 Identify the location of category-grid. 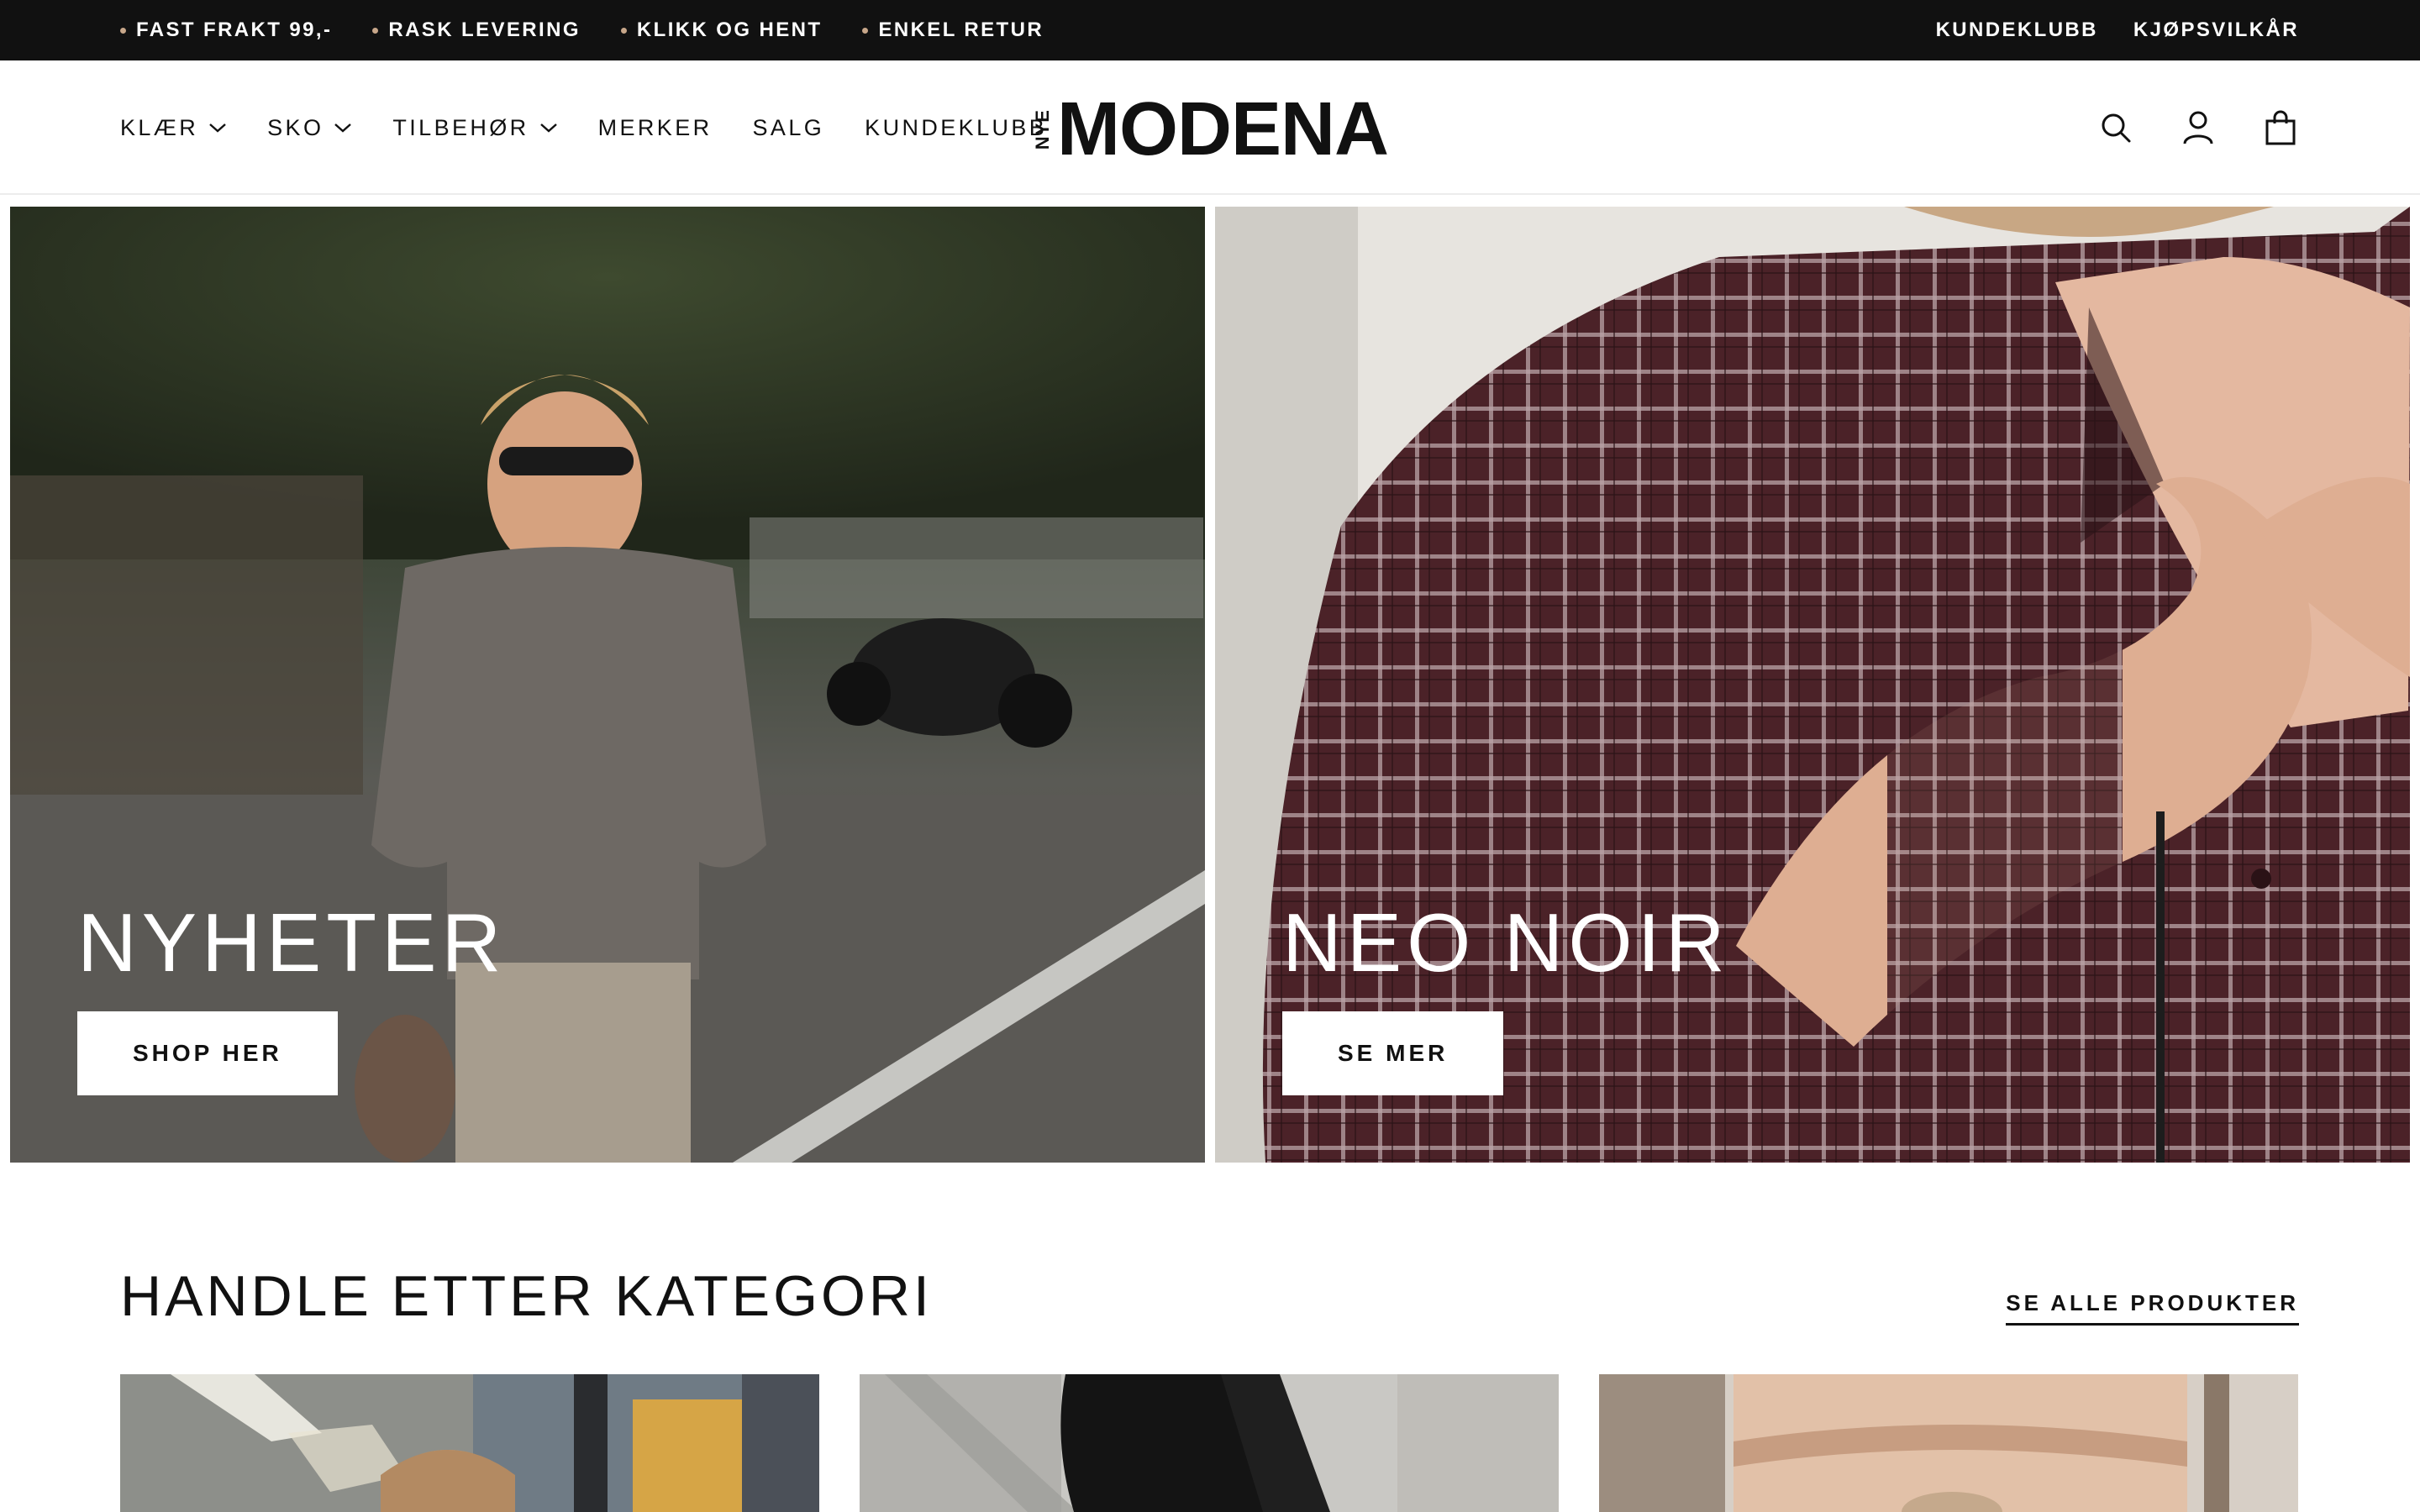
(1209, 1443).